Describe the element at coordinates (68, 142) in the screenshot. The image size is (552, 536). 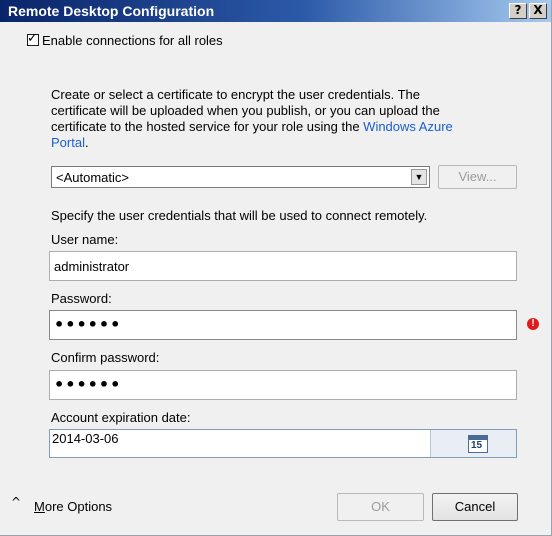
I see `azure-portal-link-b: Portal` at that location.